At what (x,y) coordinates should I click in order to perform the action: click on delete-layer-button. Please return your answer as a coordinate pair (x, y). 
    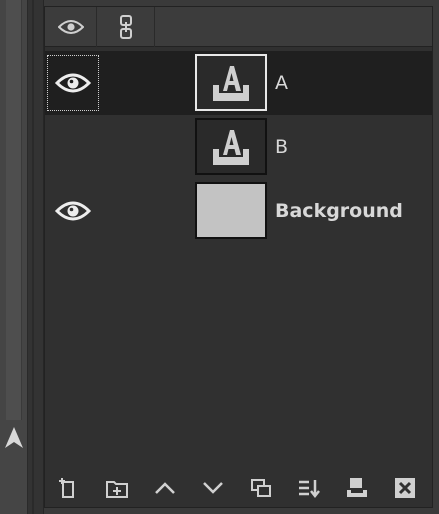
    Looking at the image, I should click on (405, 488).